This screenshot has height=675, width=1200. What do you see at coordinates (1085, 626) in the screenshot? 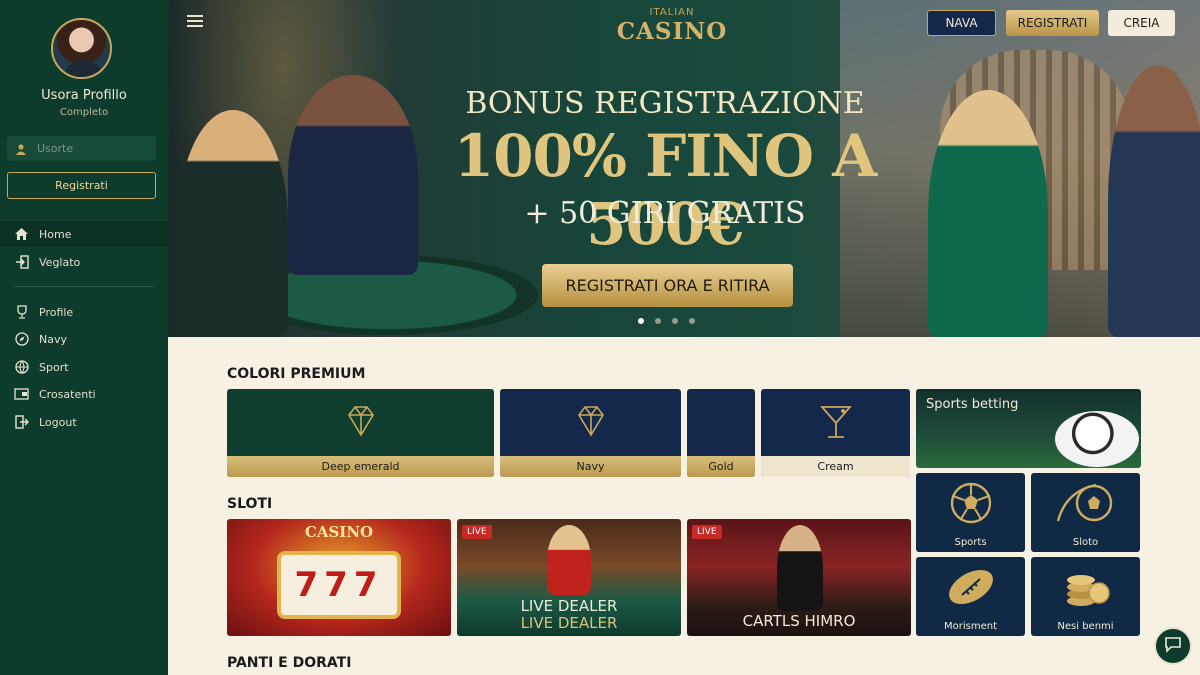
I see `sport-tile-label: Nesi benmi` at bounding box center [1085, 626].